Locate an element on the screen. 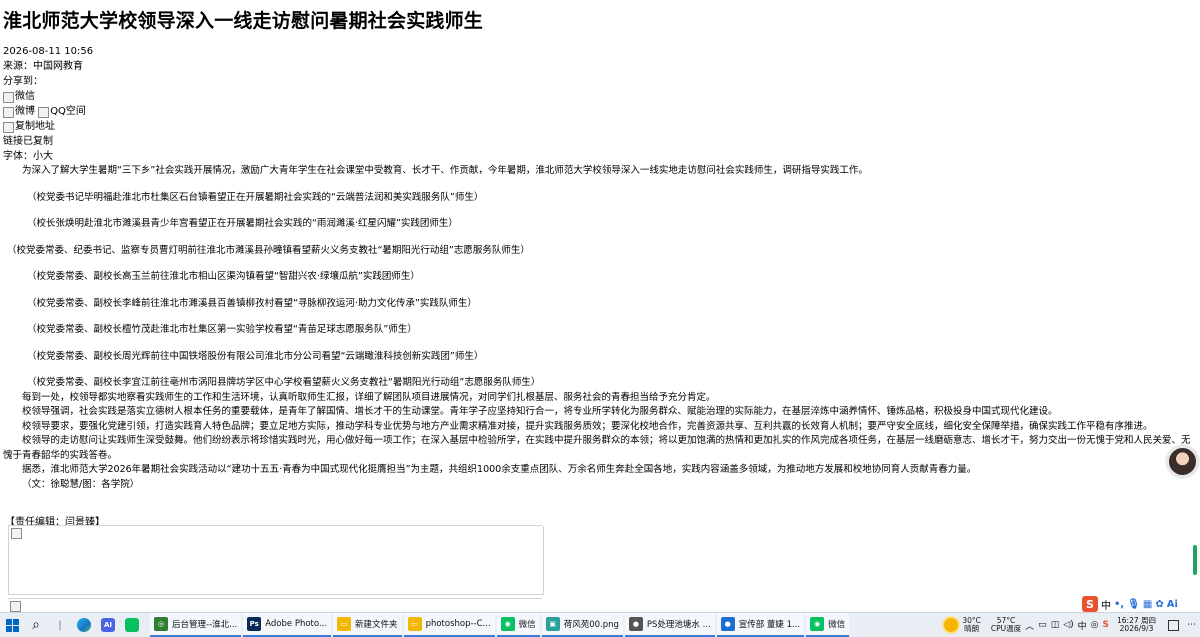  cpu-temp-widget: 57°C CPU温度 is located at coordinates (1006, 625).